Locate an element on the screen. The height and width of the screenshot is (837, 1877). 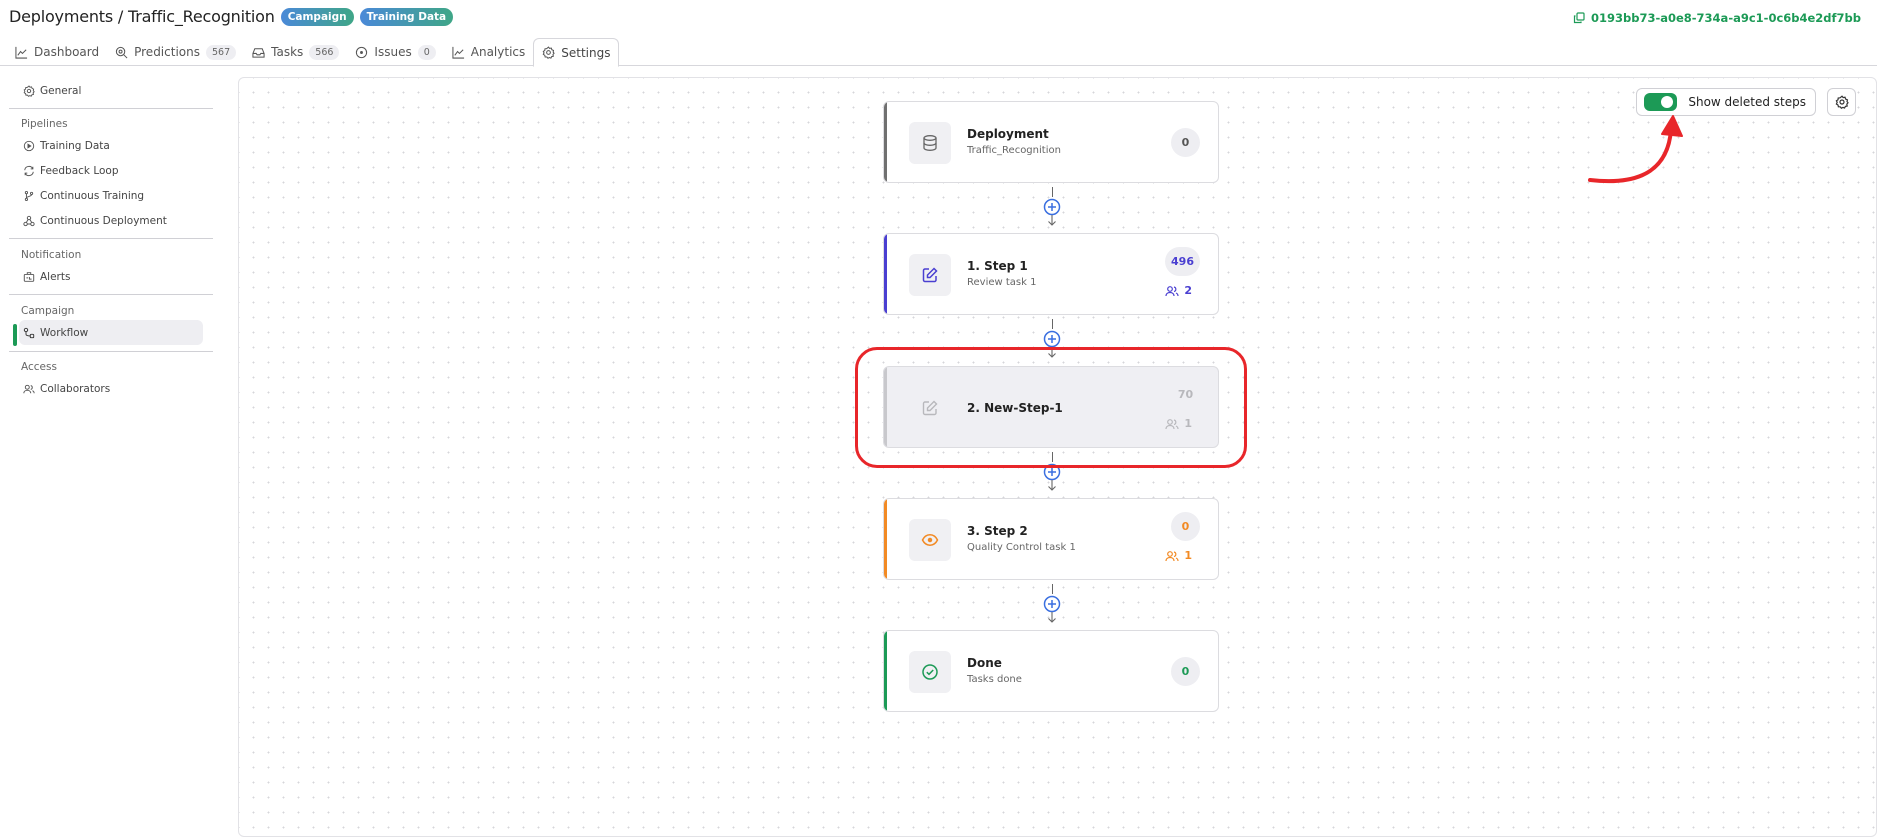
search-icon is located at coordinates (121, 52).